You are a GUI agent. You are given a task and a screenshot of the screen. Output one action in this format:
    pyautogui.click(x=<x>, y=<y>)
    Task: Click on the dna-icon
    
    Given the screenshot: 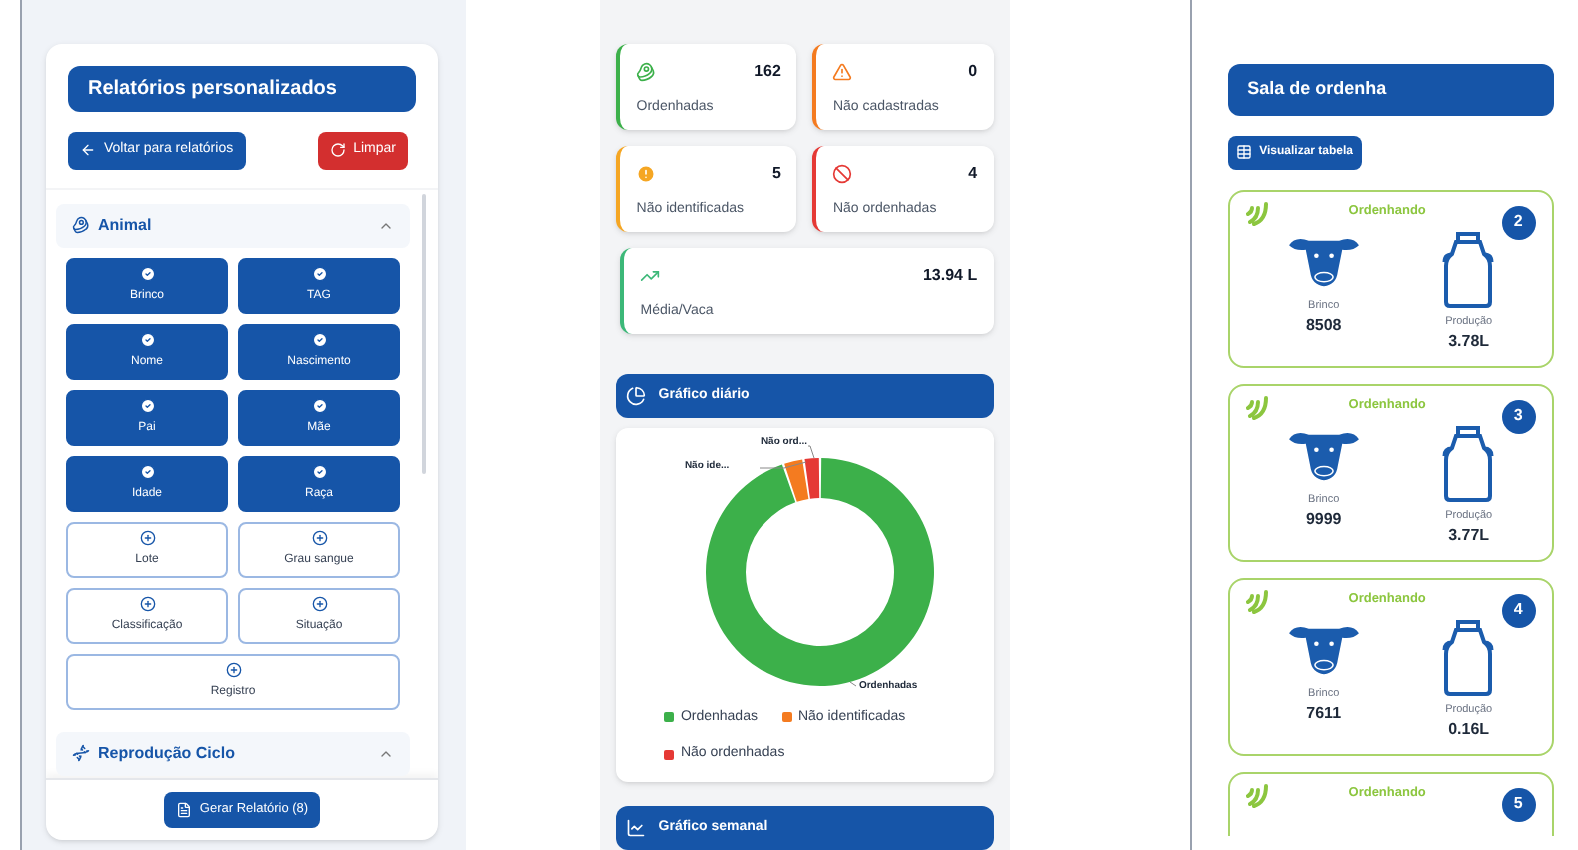 What is the action you would take?
    pyautogui.click(x=81, y=753)
    